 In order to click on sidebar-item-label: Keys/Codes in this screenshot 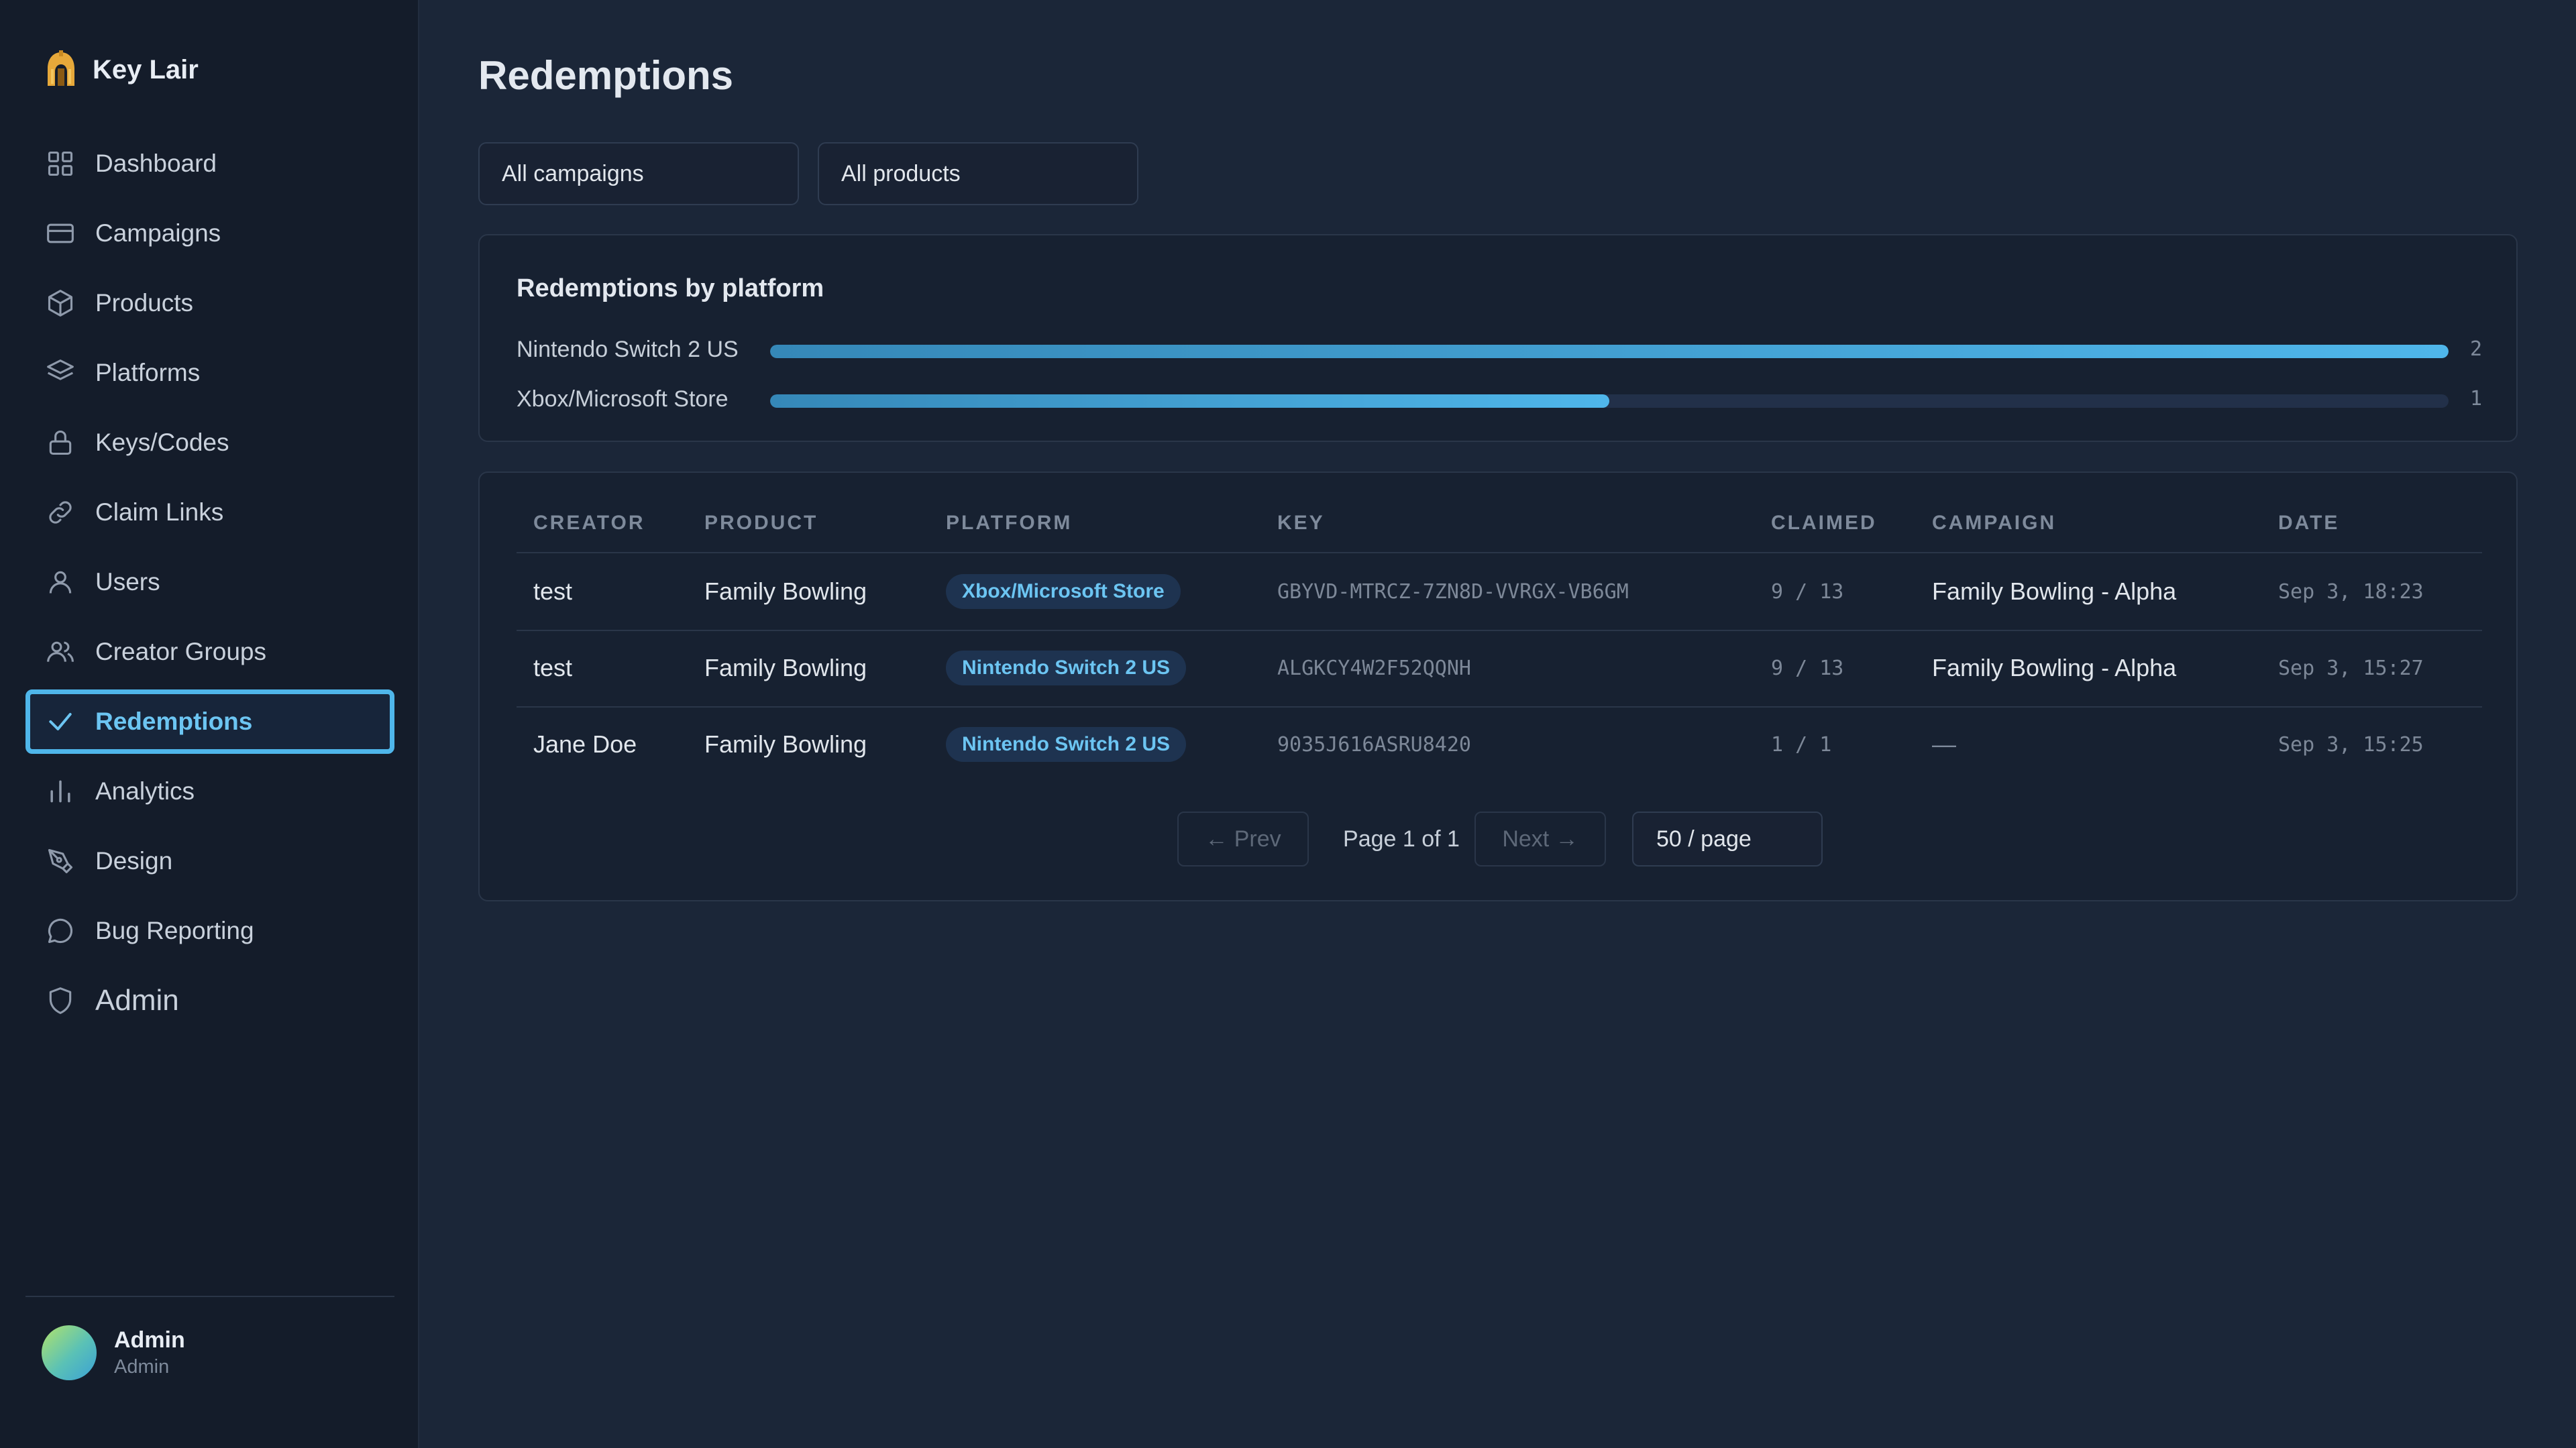, I will do `click(162, 442)`.